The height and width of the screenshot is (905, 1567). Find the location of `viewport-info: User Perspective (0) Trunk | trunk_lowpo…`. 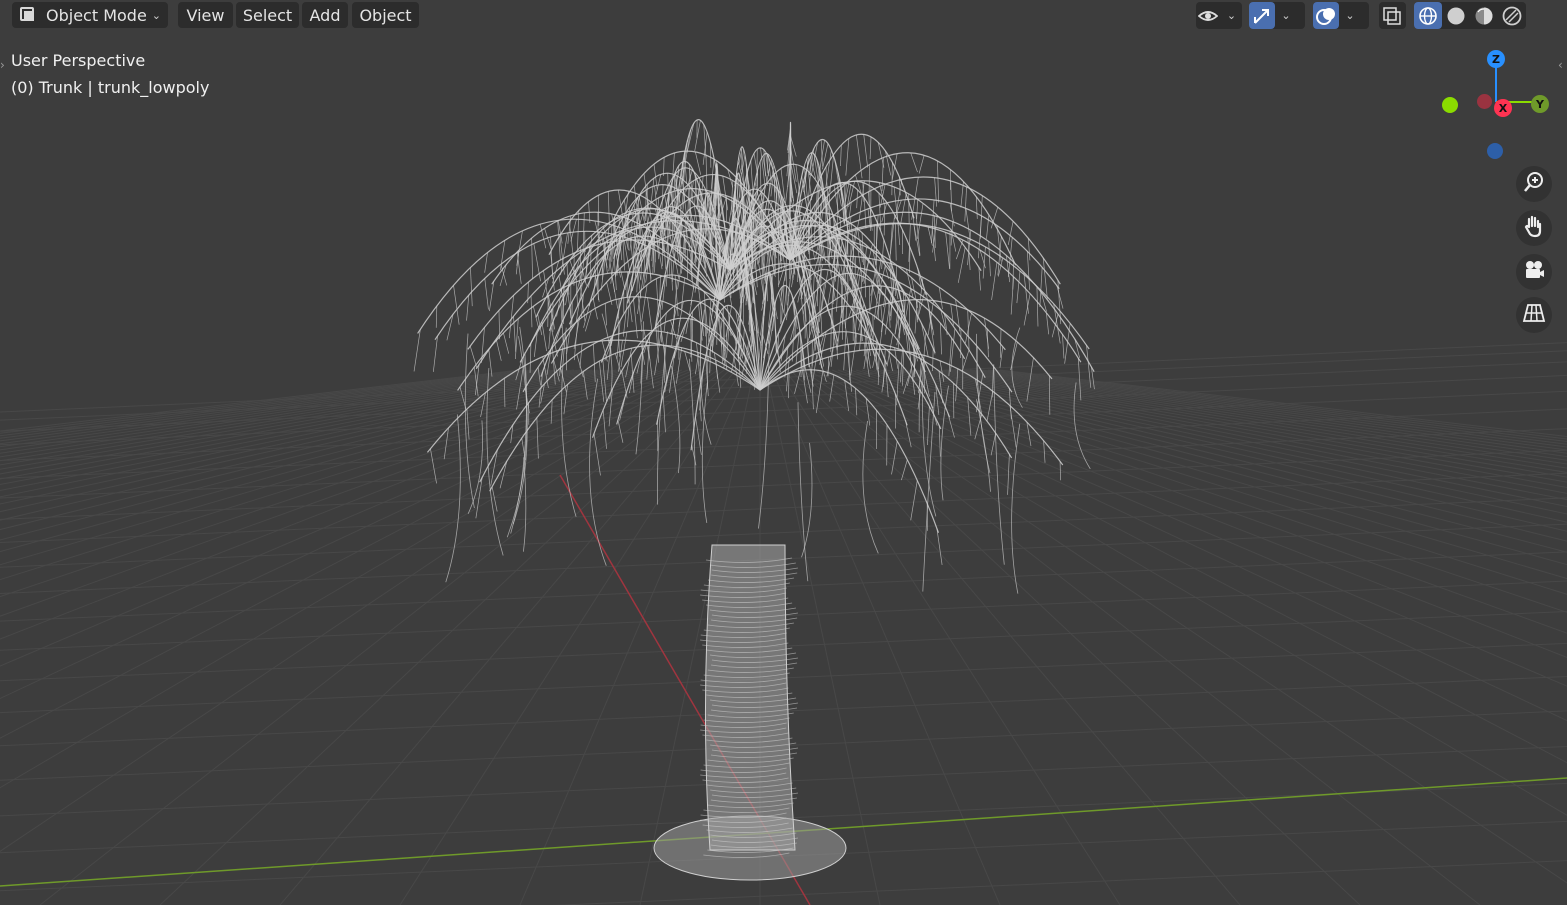

viewport-info: User Perspective (0) Trunk | trunk_lowpo… is located at coordinates (110, 74).